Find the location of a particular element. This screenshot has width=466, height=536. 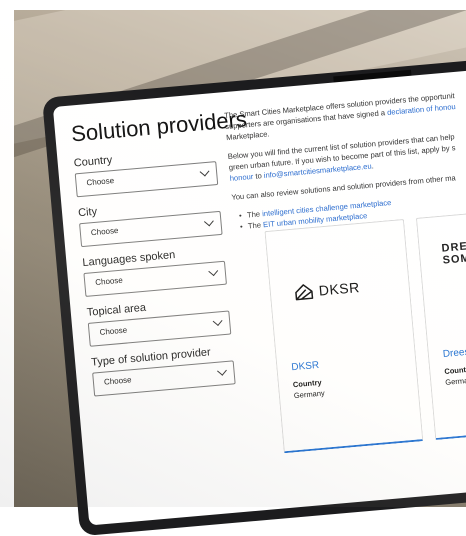

languages-select-value: Choose is located at coordinates (109, 281).